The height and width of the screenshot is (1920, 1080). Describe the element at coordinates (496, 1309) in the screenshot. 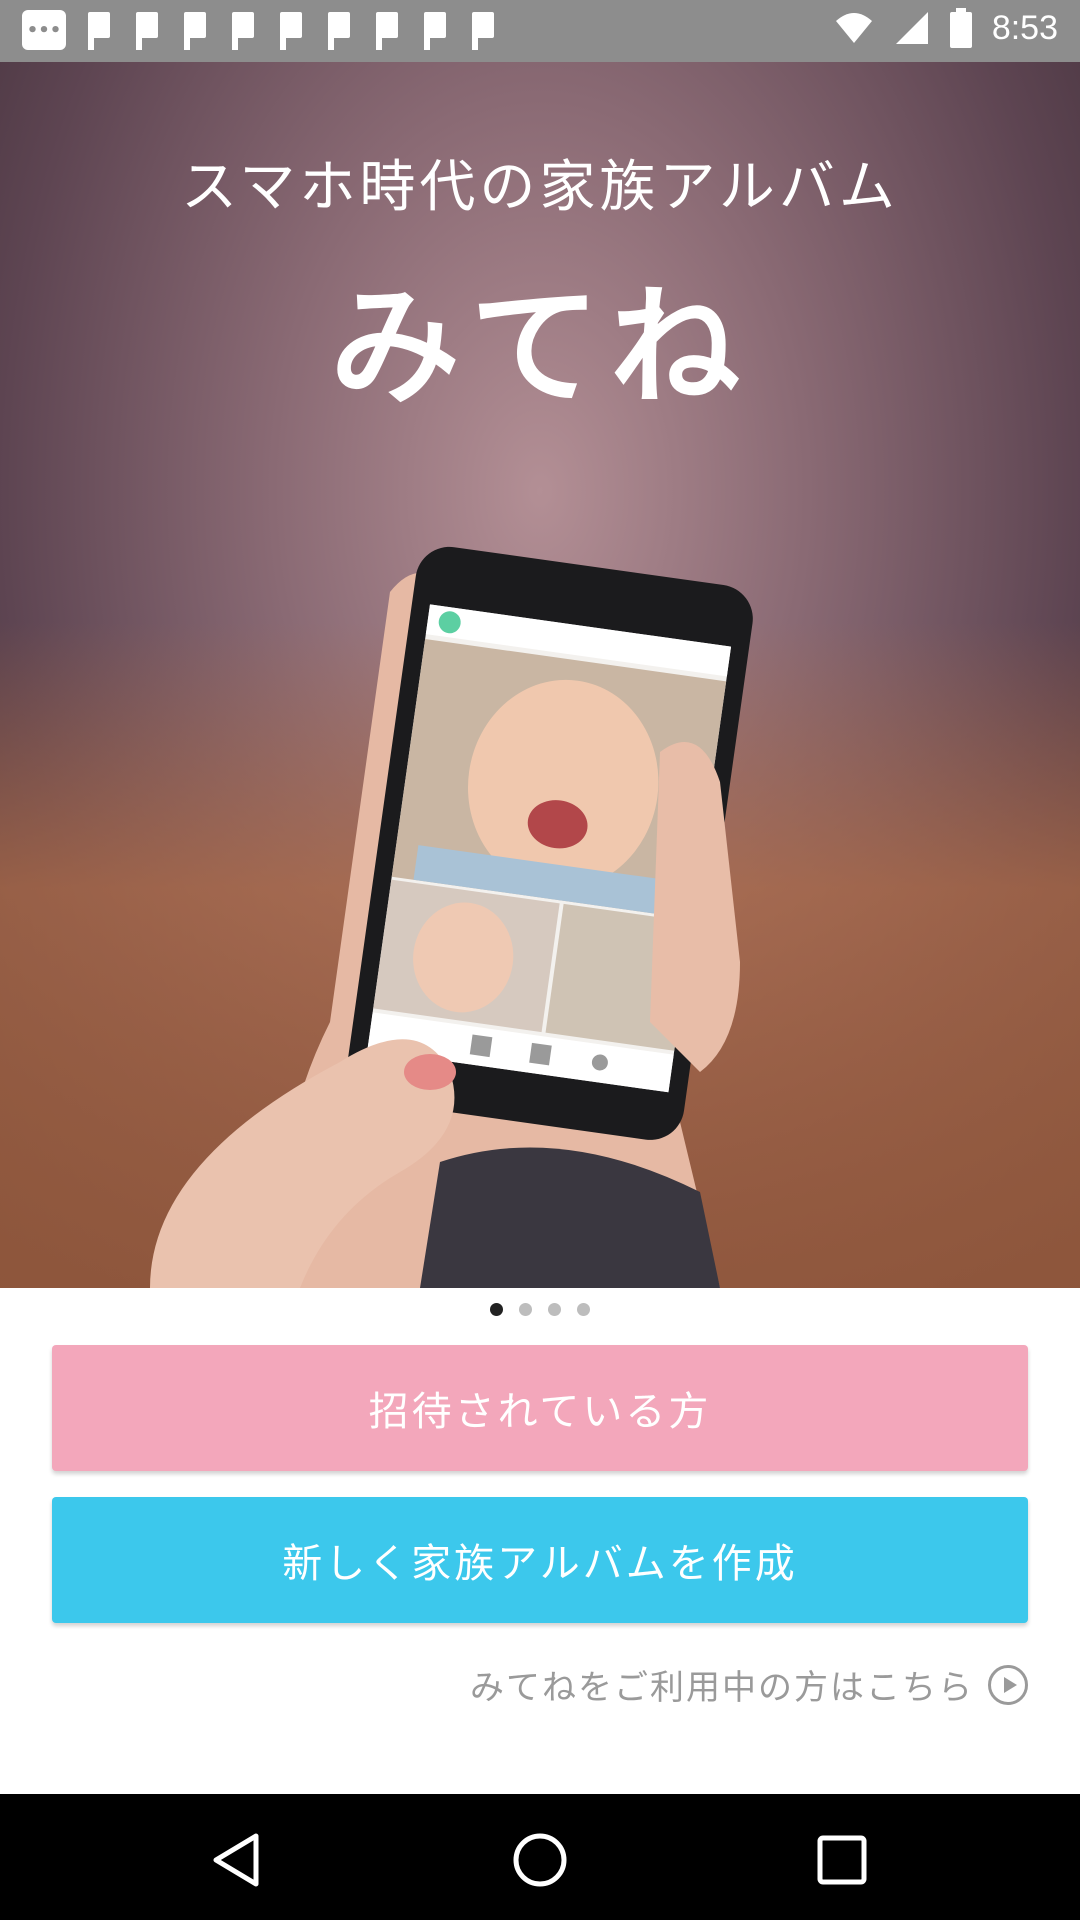

I see `page-dot-active` at that location.